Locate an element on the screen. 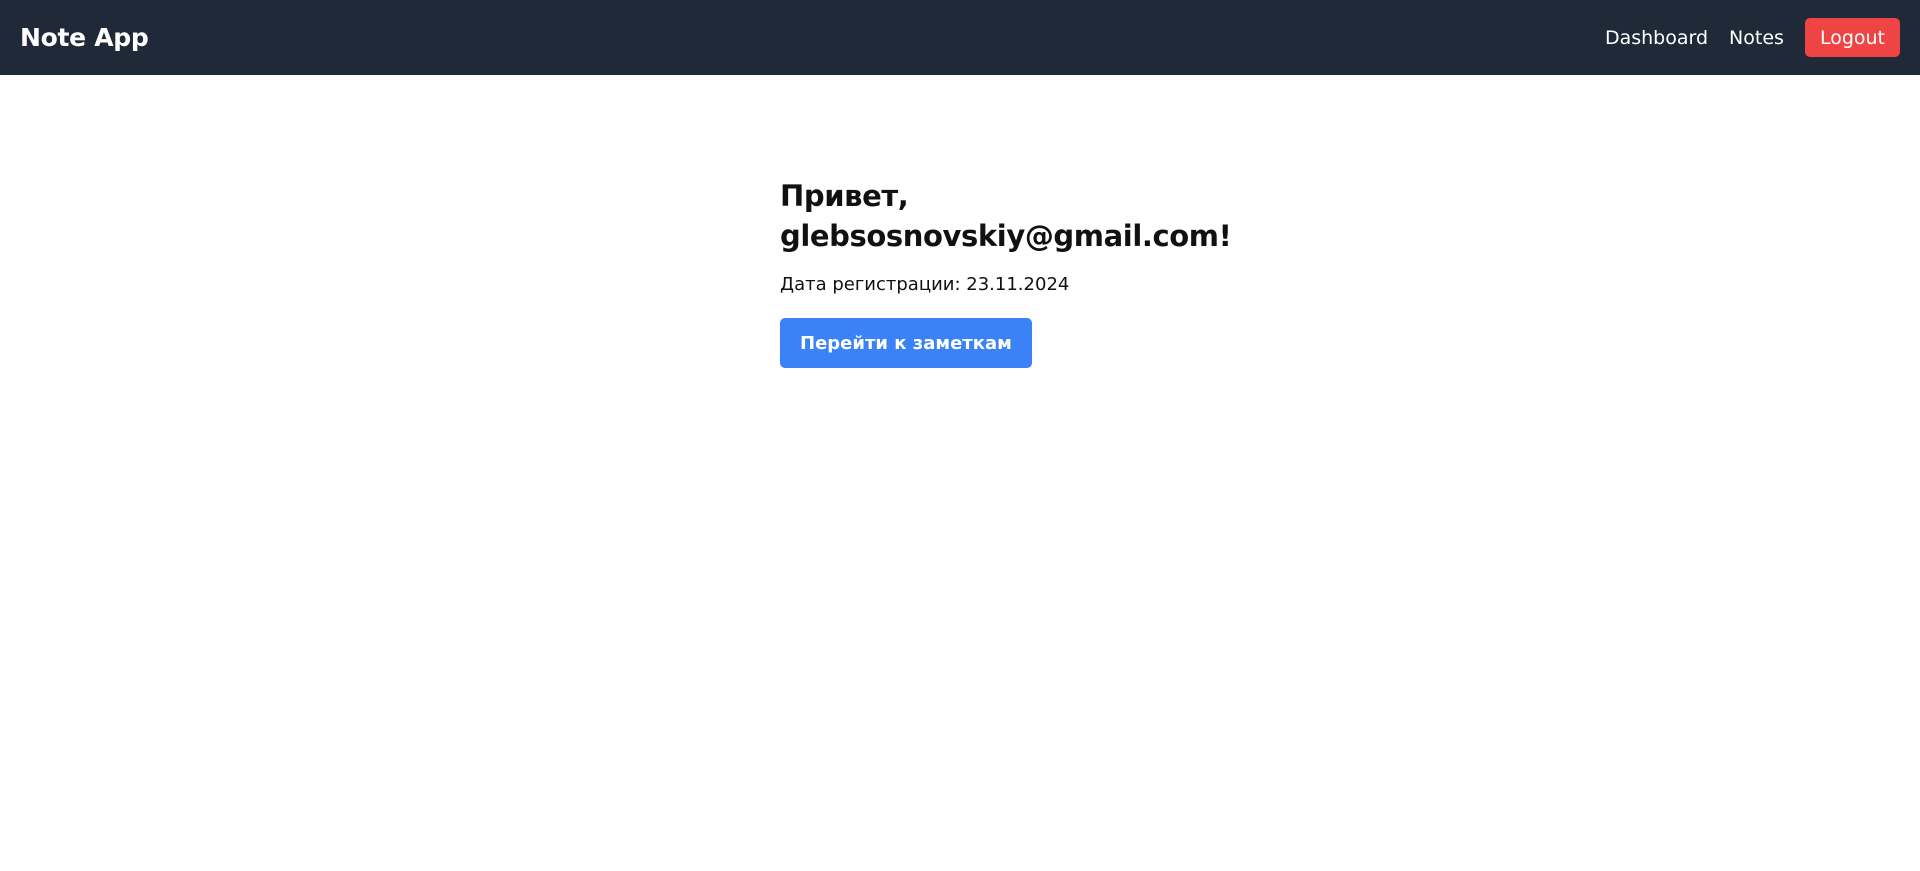  registration-date-value: 23.11.2024 is located at coordinates (1018, 284).